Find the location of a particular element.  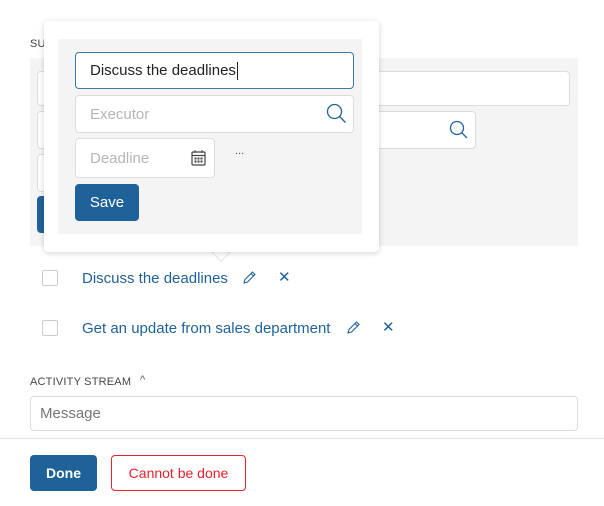

text-cursor is located at coordinates (237, 70).